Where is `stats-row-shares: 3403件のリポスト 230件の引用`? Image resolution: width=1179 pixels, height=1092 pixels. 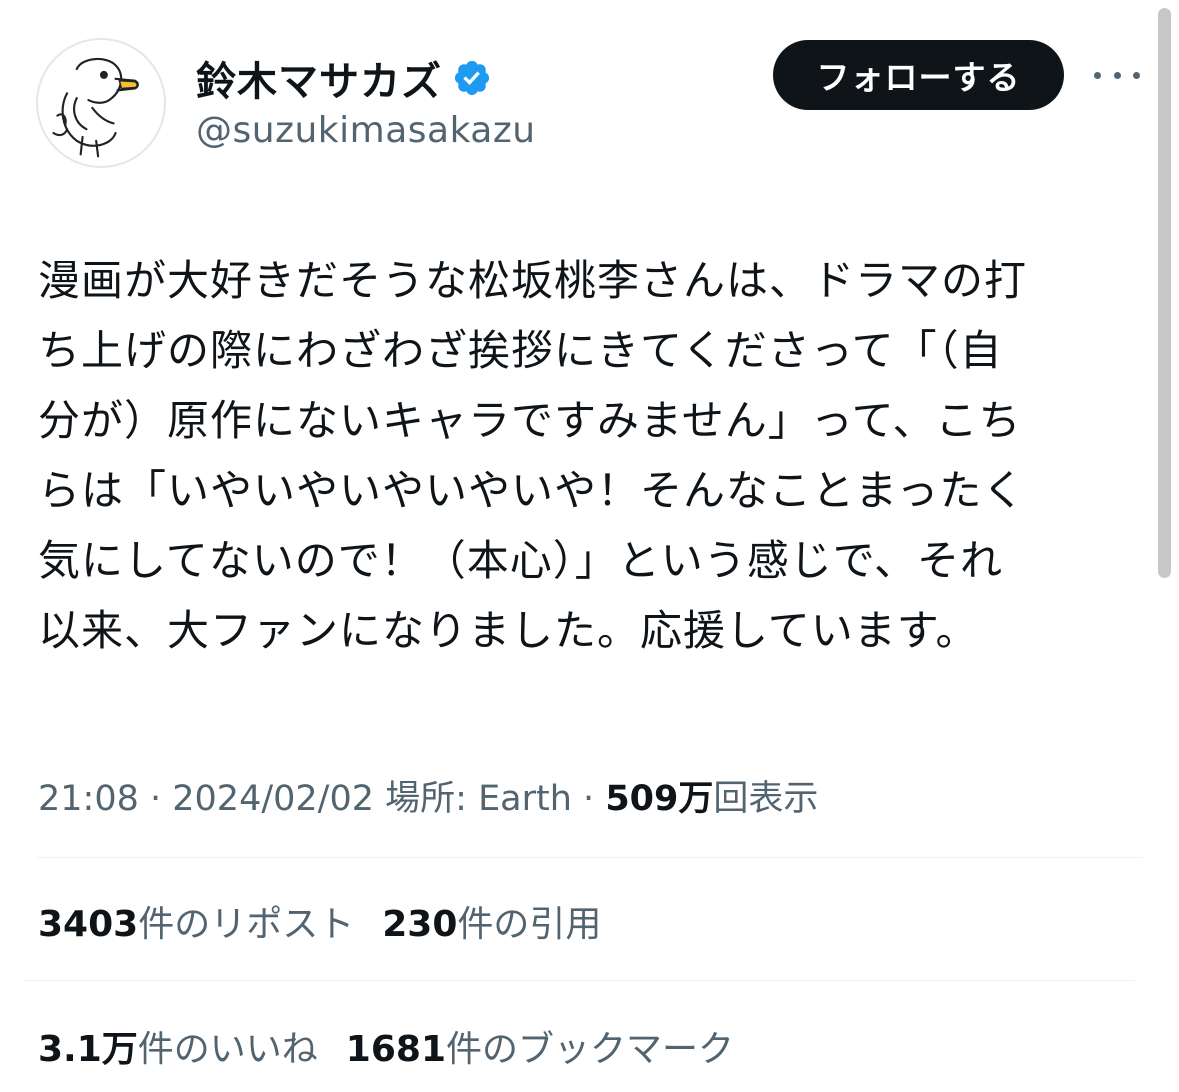 stats-row-shares: 3403件のリポスト 230件の引用 is located at coordinates (333, 921).